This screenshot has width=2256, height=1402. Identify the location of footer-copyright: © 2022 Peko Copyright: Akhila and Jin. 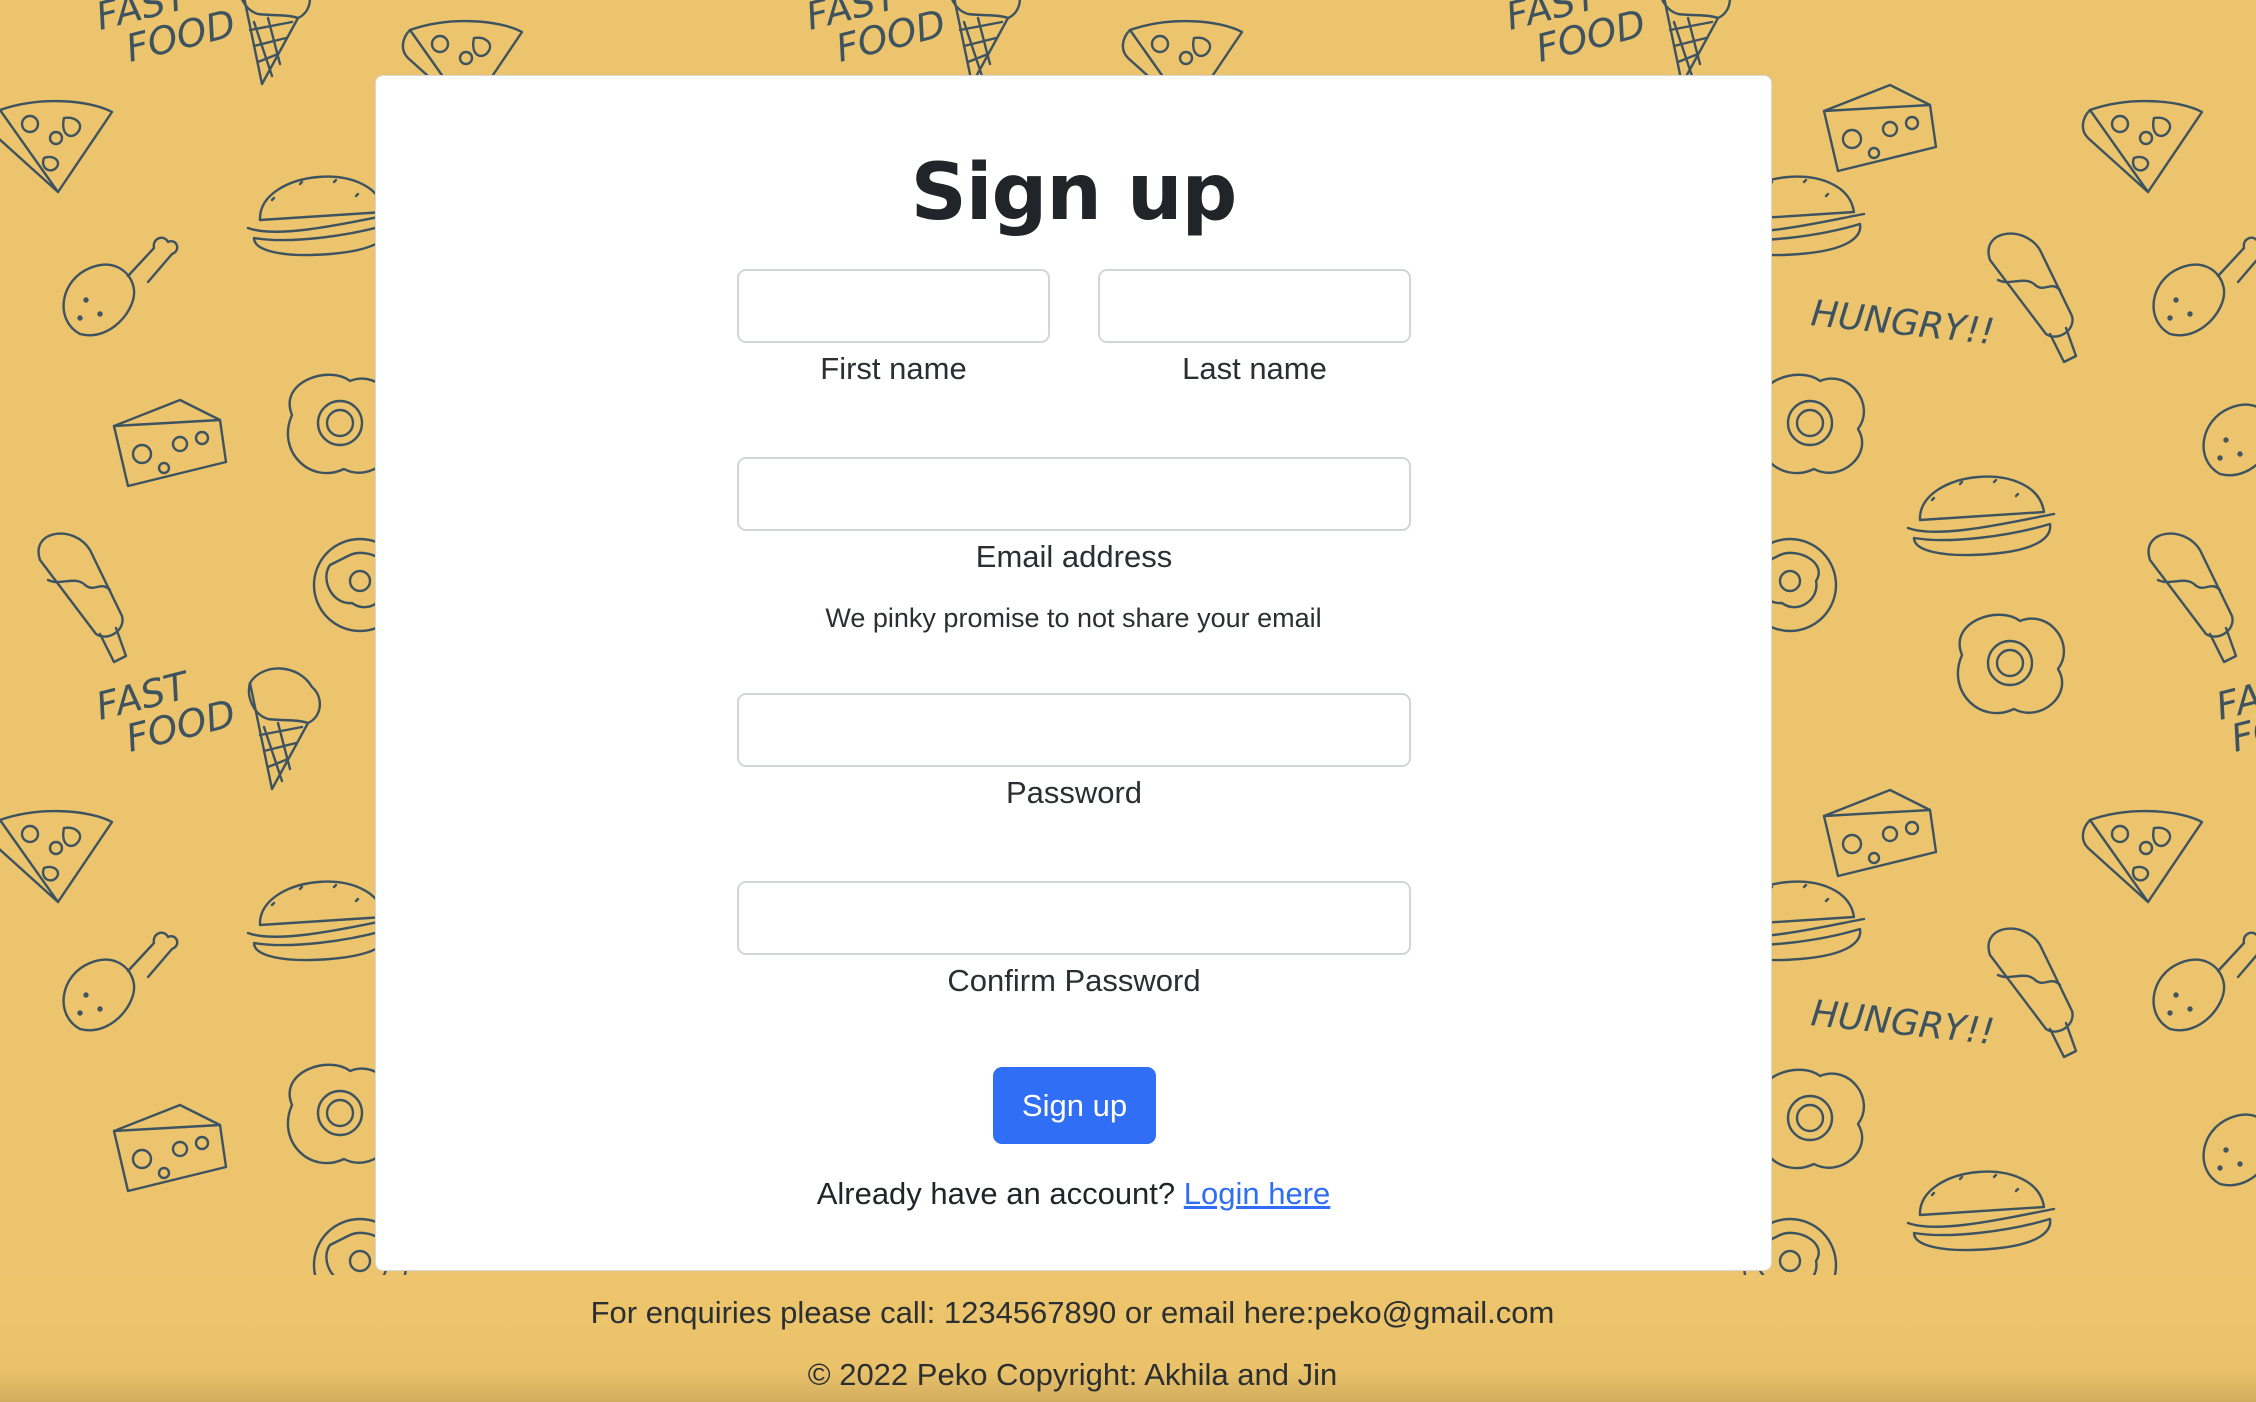
(1072, 1374).